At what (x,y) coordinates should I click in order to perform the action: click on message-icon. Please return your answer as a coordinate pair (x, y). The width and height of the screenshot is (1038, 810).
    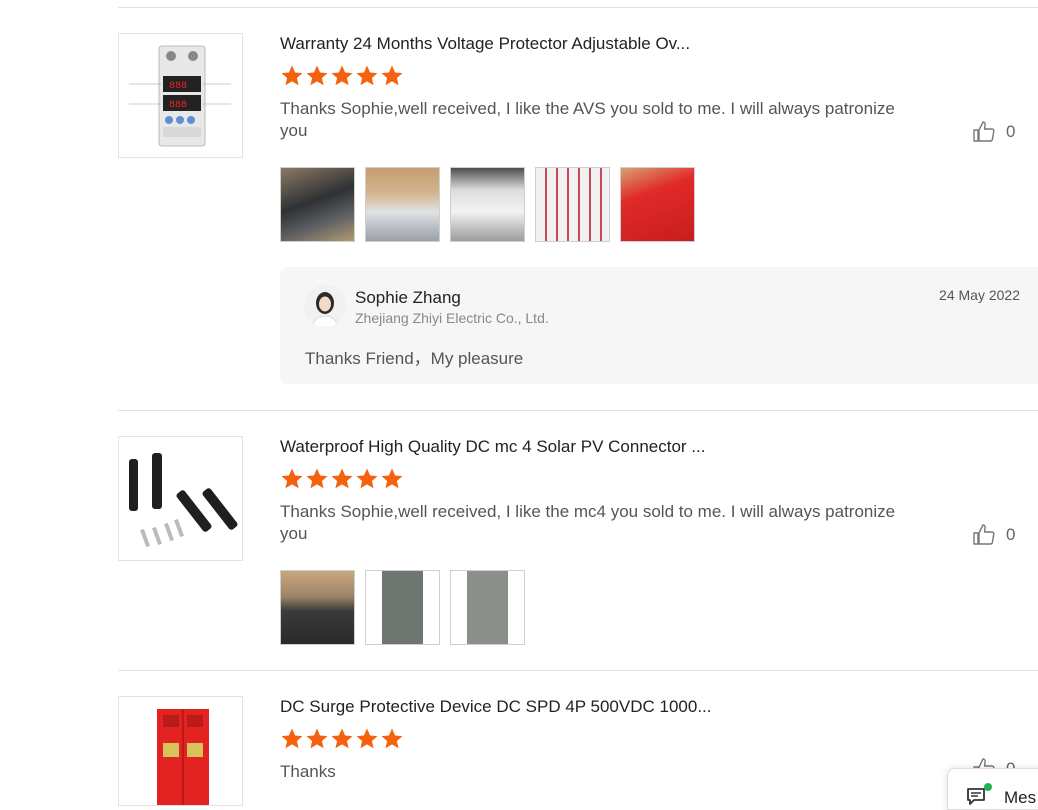
    Looking at the image, I should click on (976, 796).